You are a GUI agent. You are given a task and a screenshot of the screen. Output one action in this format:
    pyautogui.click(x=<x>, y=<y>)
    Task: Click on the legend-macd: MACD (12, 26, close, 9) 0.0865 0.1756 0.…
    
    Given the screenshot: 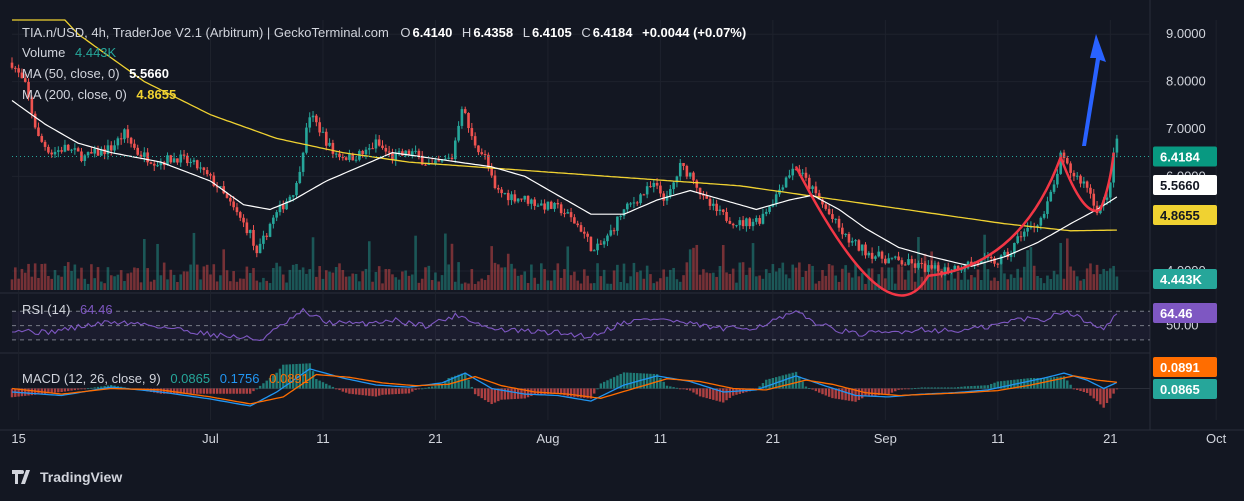 What is the action you would take?
    pyautogui.click(x=166, y=378)
    